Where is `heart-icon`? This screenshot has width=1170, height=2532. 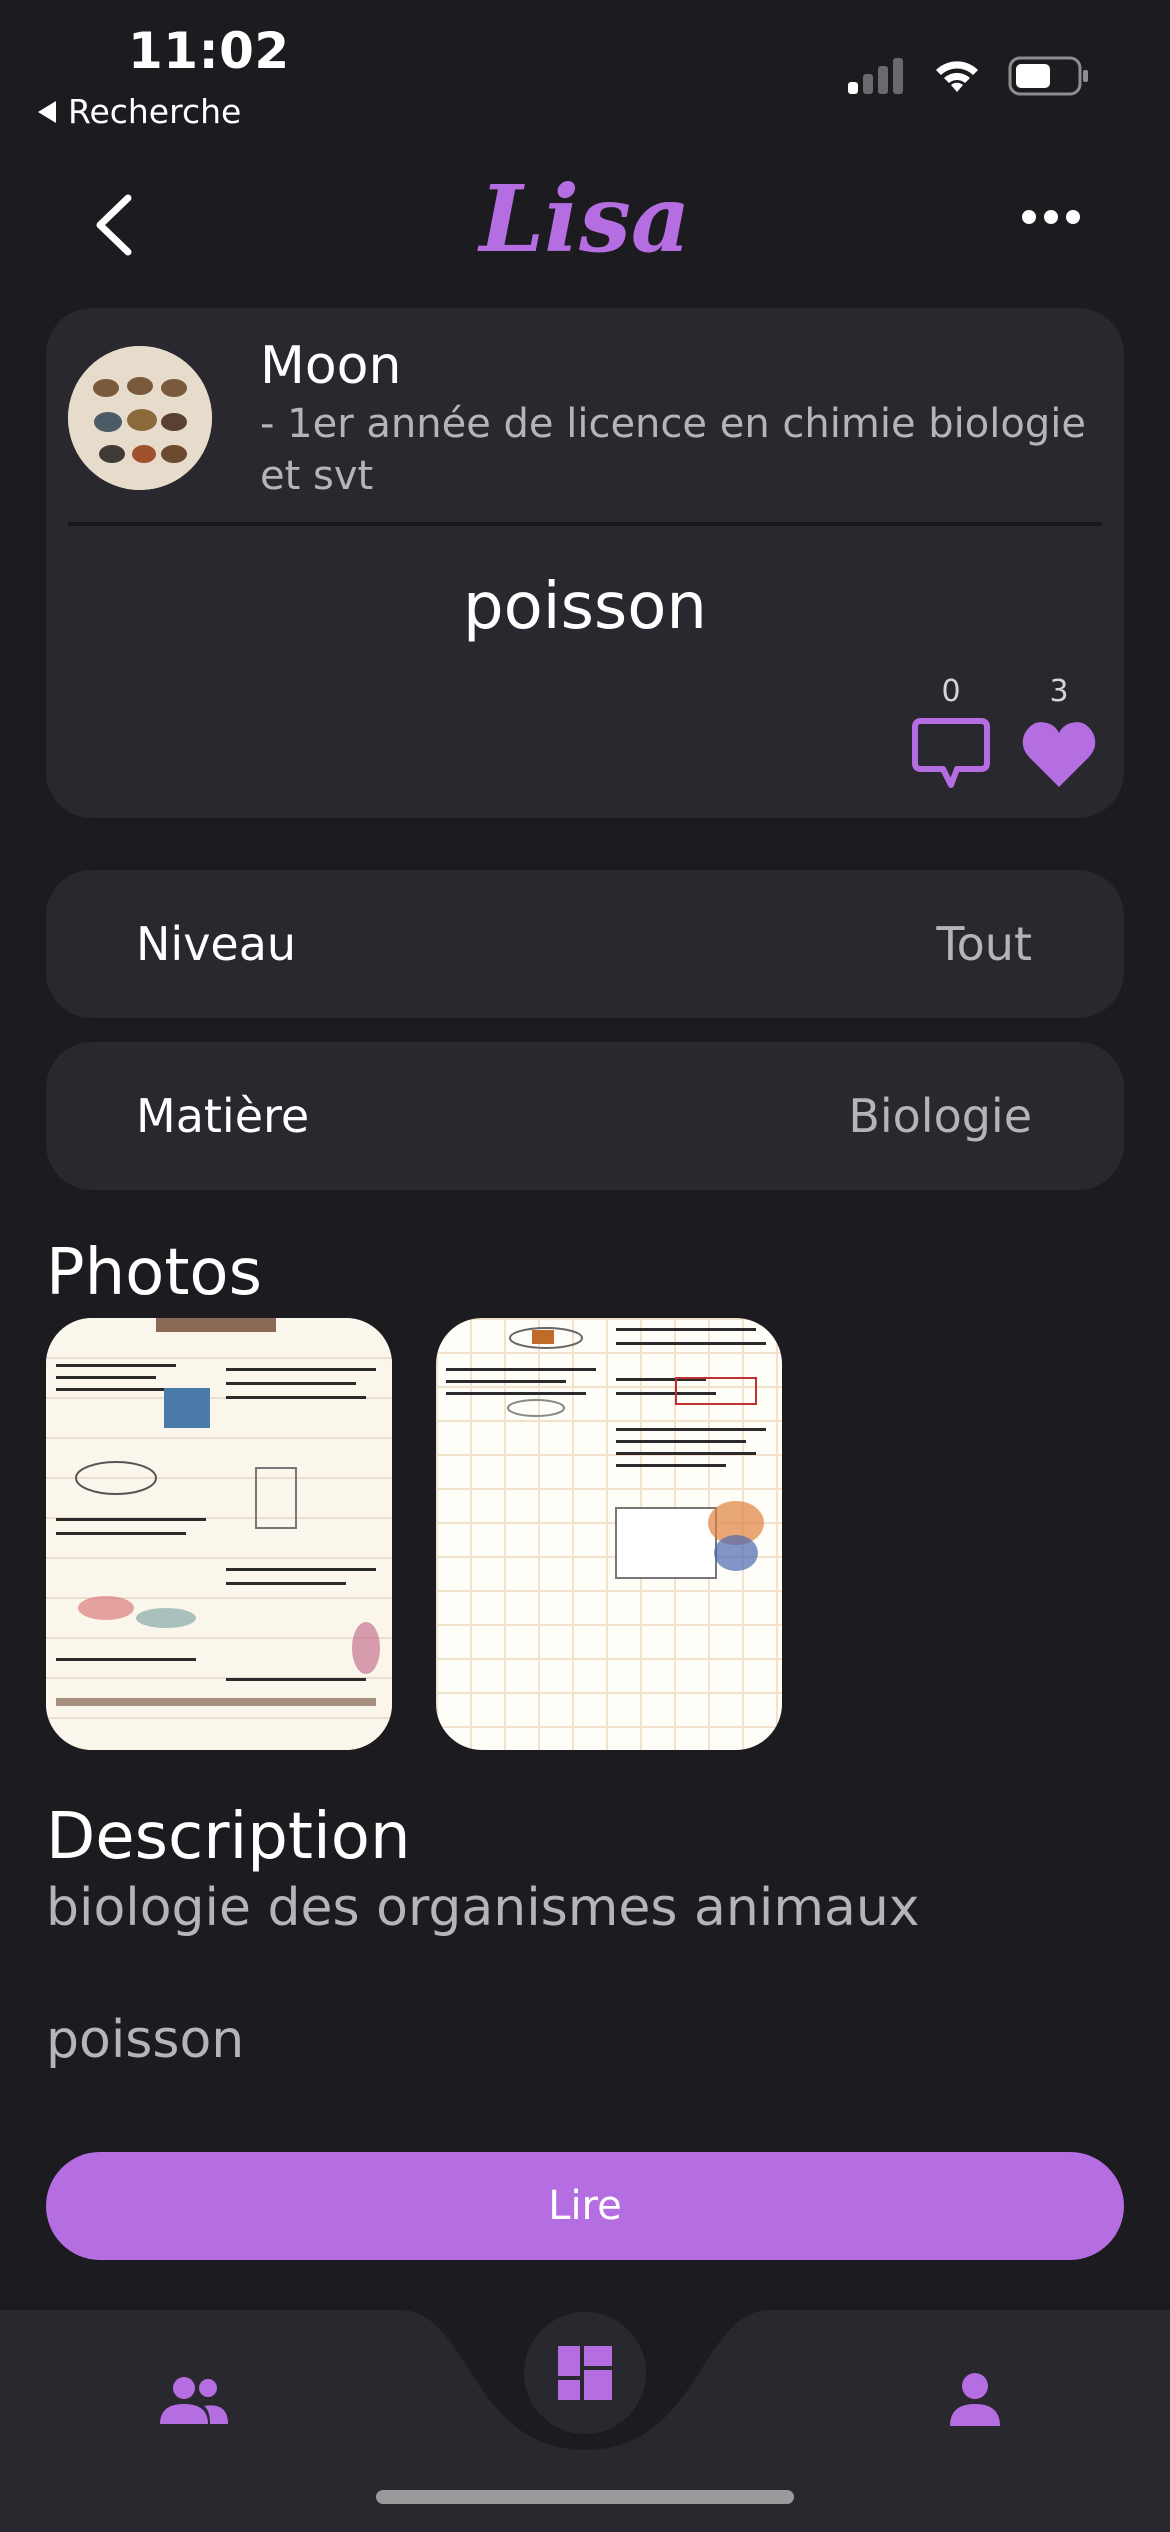
heart-icon is located at coordinates (1059, 754).